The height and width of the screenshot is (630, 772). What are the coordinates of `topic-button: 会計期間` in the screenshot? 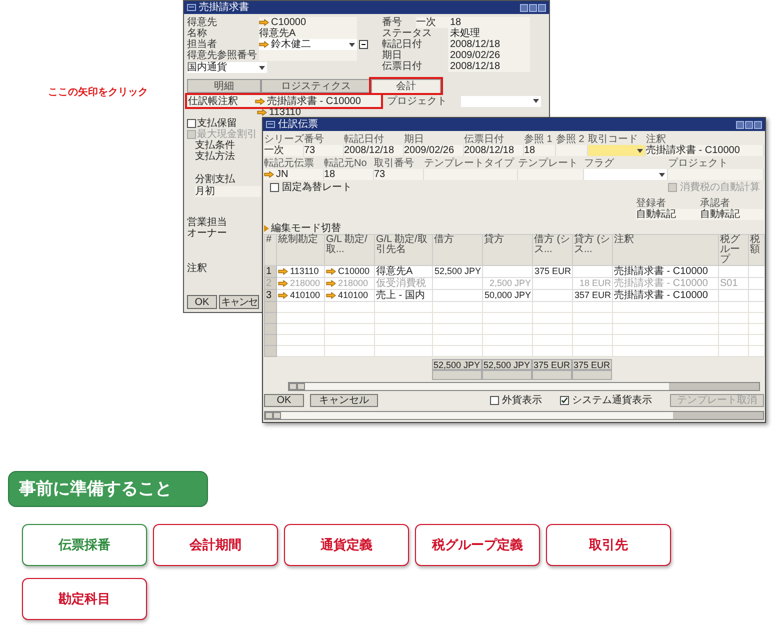 It's located at (215, 545).